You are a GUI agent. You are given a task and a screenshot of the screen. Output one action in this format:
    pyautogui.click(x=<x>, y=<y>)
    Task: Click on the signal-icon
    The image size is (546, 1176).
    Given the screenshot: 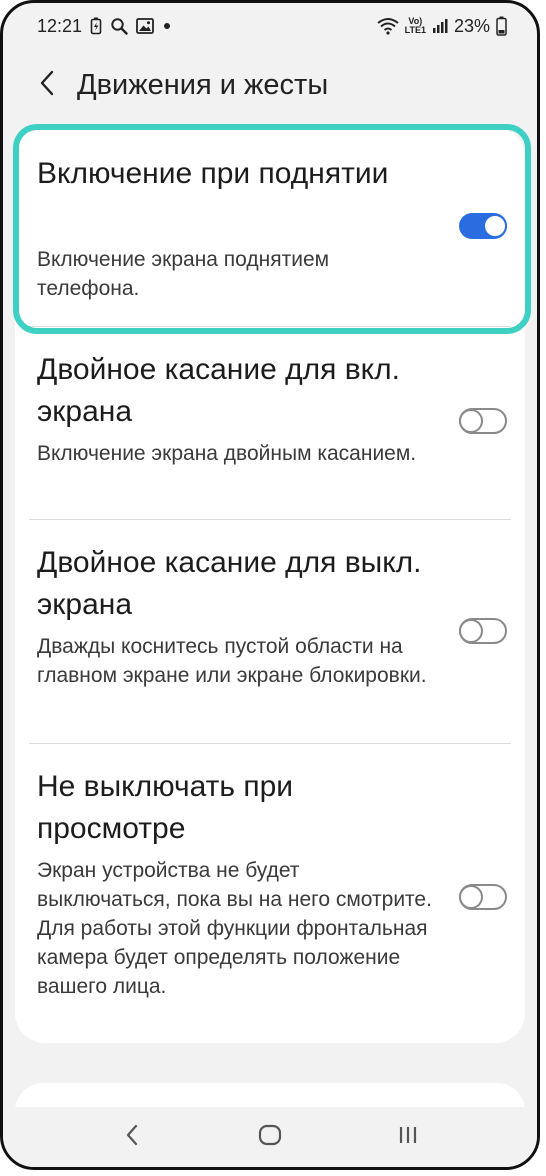 What is the action you would take?
    pyautogui.click(x=440, y=26)
    